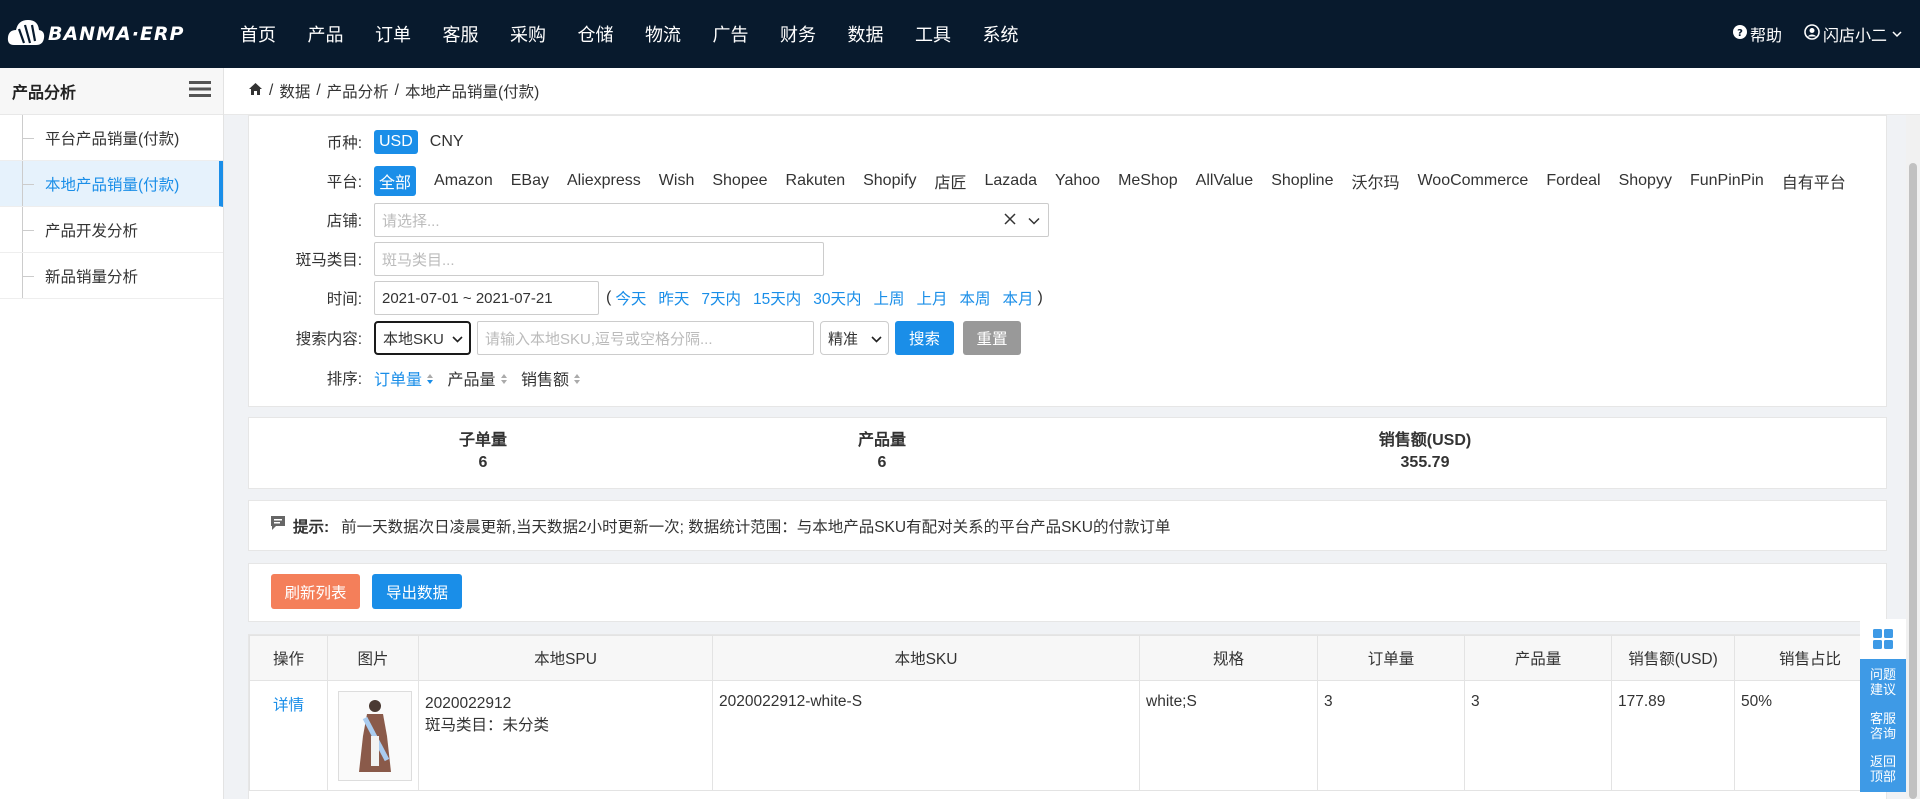  What do you see at coordinates (992, 338) in the screenshot?
I see `reset-button: 重置` at bounding box center [992, 338].